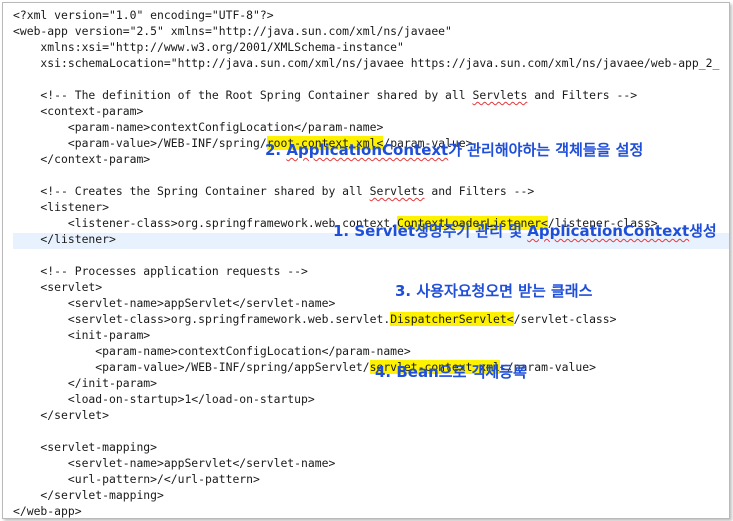 This screenshot has height=521, width=733. Describe the element at coordinates (494, 291) in the screenshot. I see `annotation-3-request-class: 3. 사용자요청오면 받는 클래스` at that location.